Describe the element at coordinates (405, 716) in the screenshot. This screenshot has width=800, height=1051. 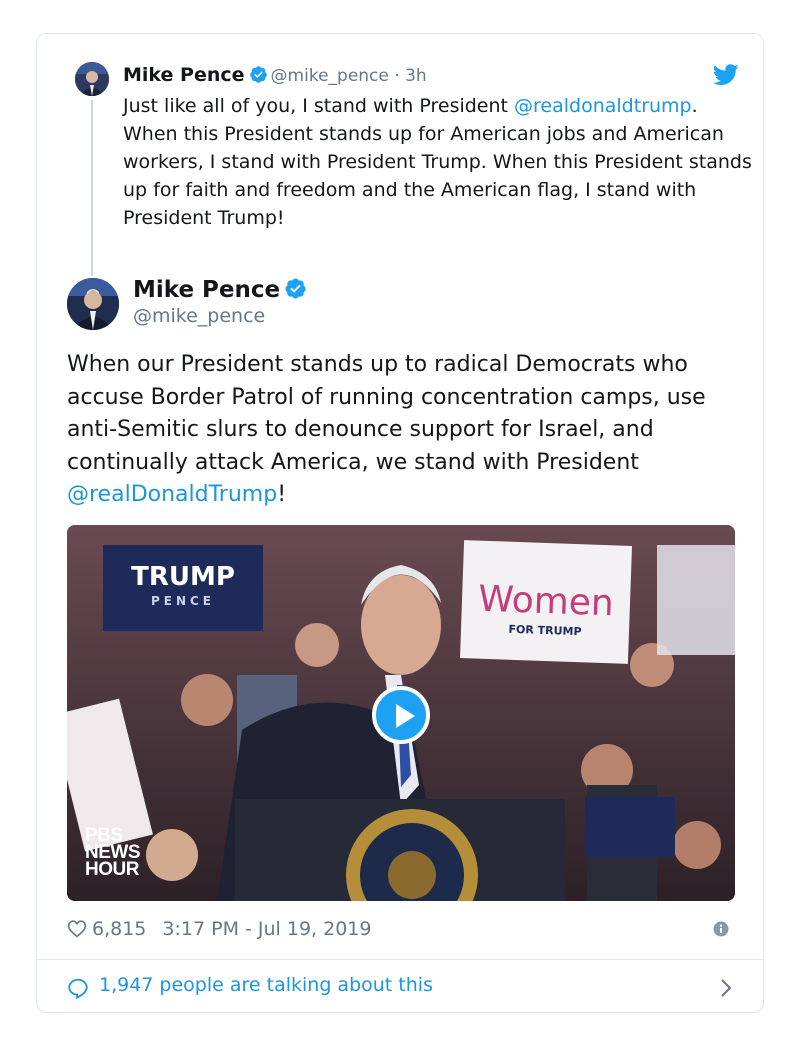
I see `play-icon` at that location.